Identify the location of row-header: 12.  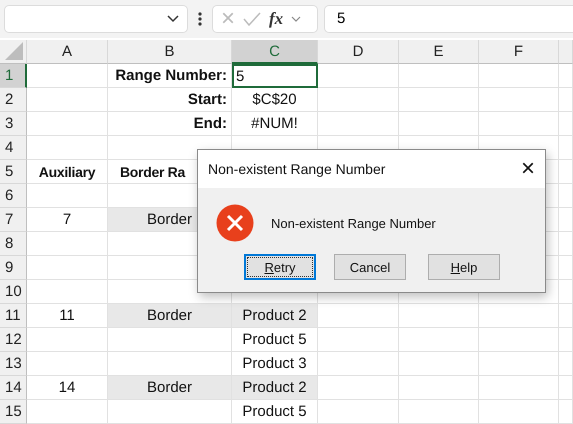
(13, 340).